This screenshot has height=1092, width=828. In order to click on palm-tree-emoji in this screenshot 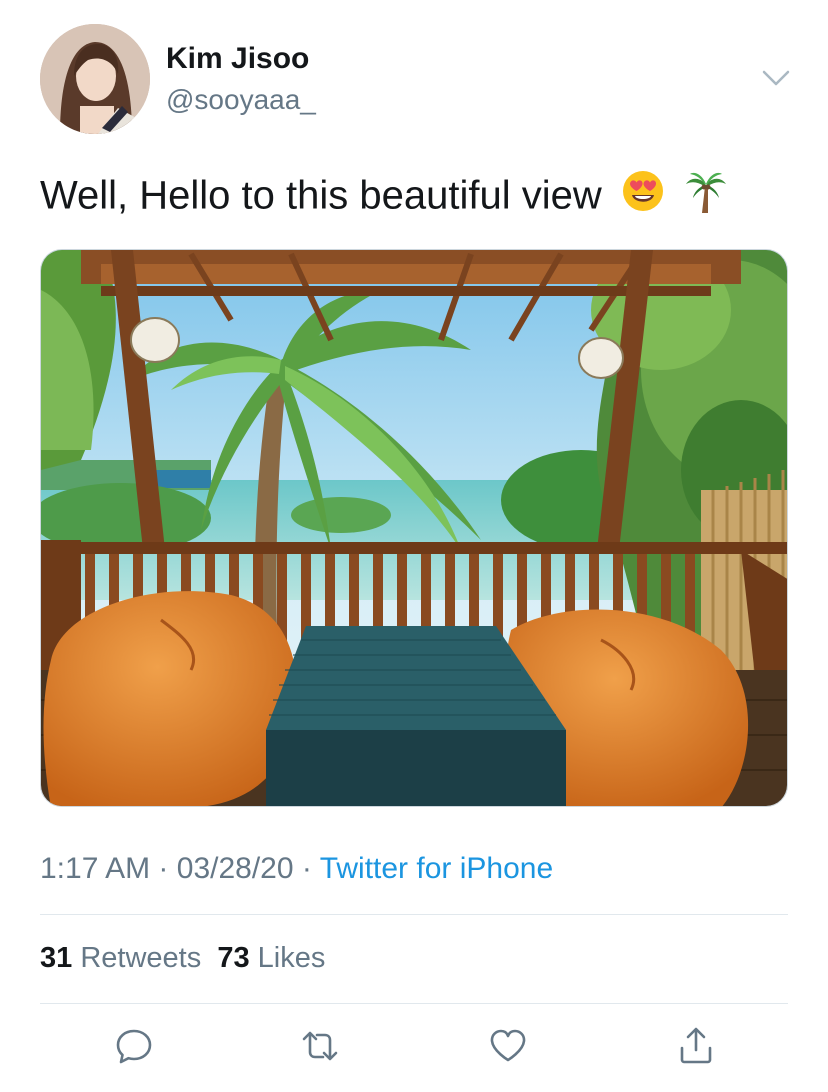, I will do `click(706, 198)`.